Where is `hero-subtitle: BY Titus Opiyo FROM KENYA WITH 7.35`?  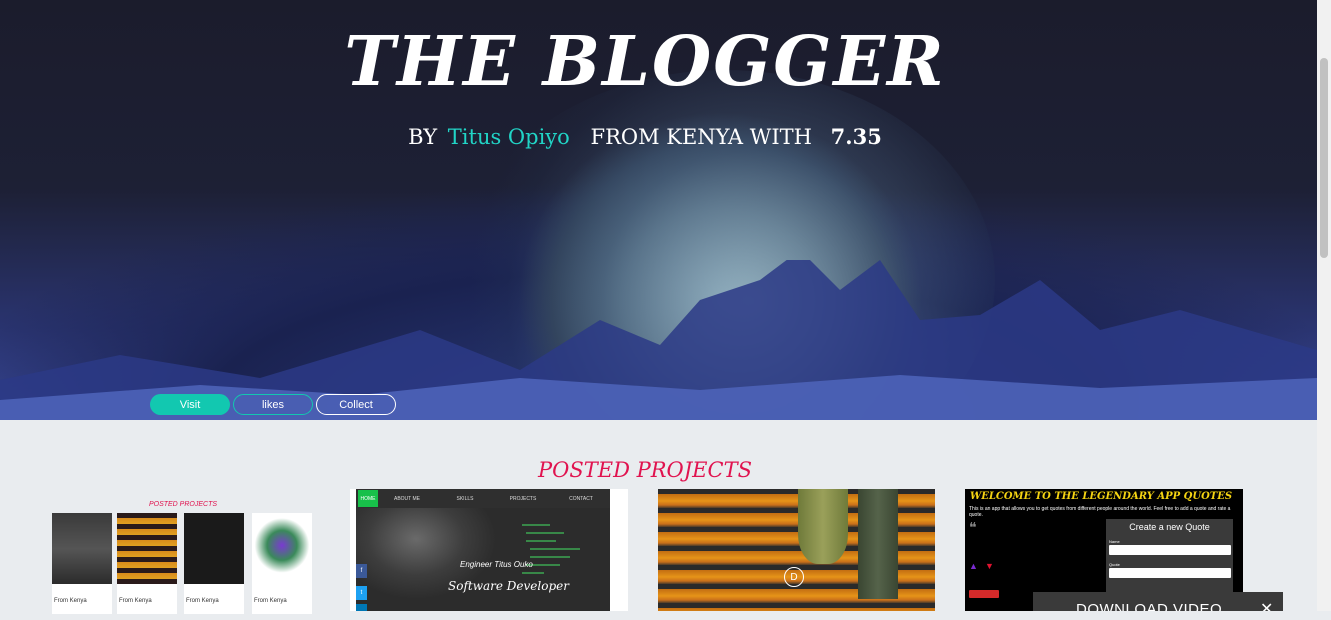
hero-subtitle: BY Titus Opiyo FROM KENYA WITH 7.35 is located at coordinates (645, 136).